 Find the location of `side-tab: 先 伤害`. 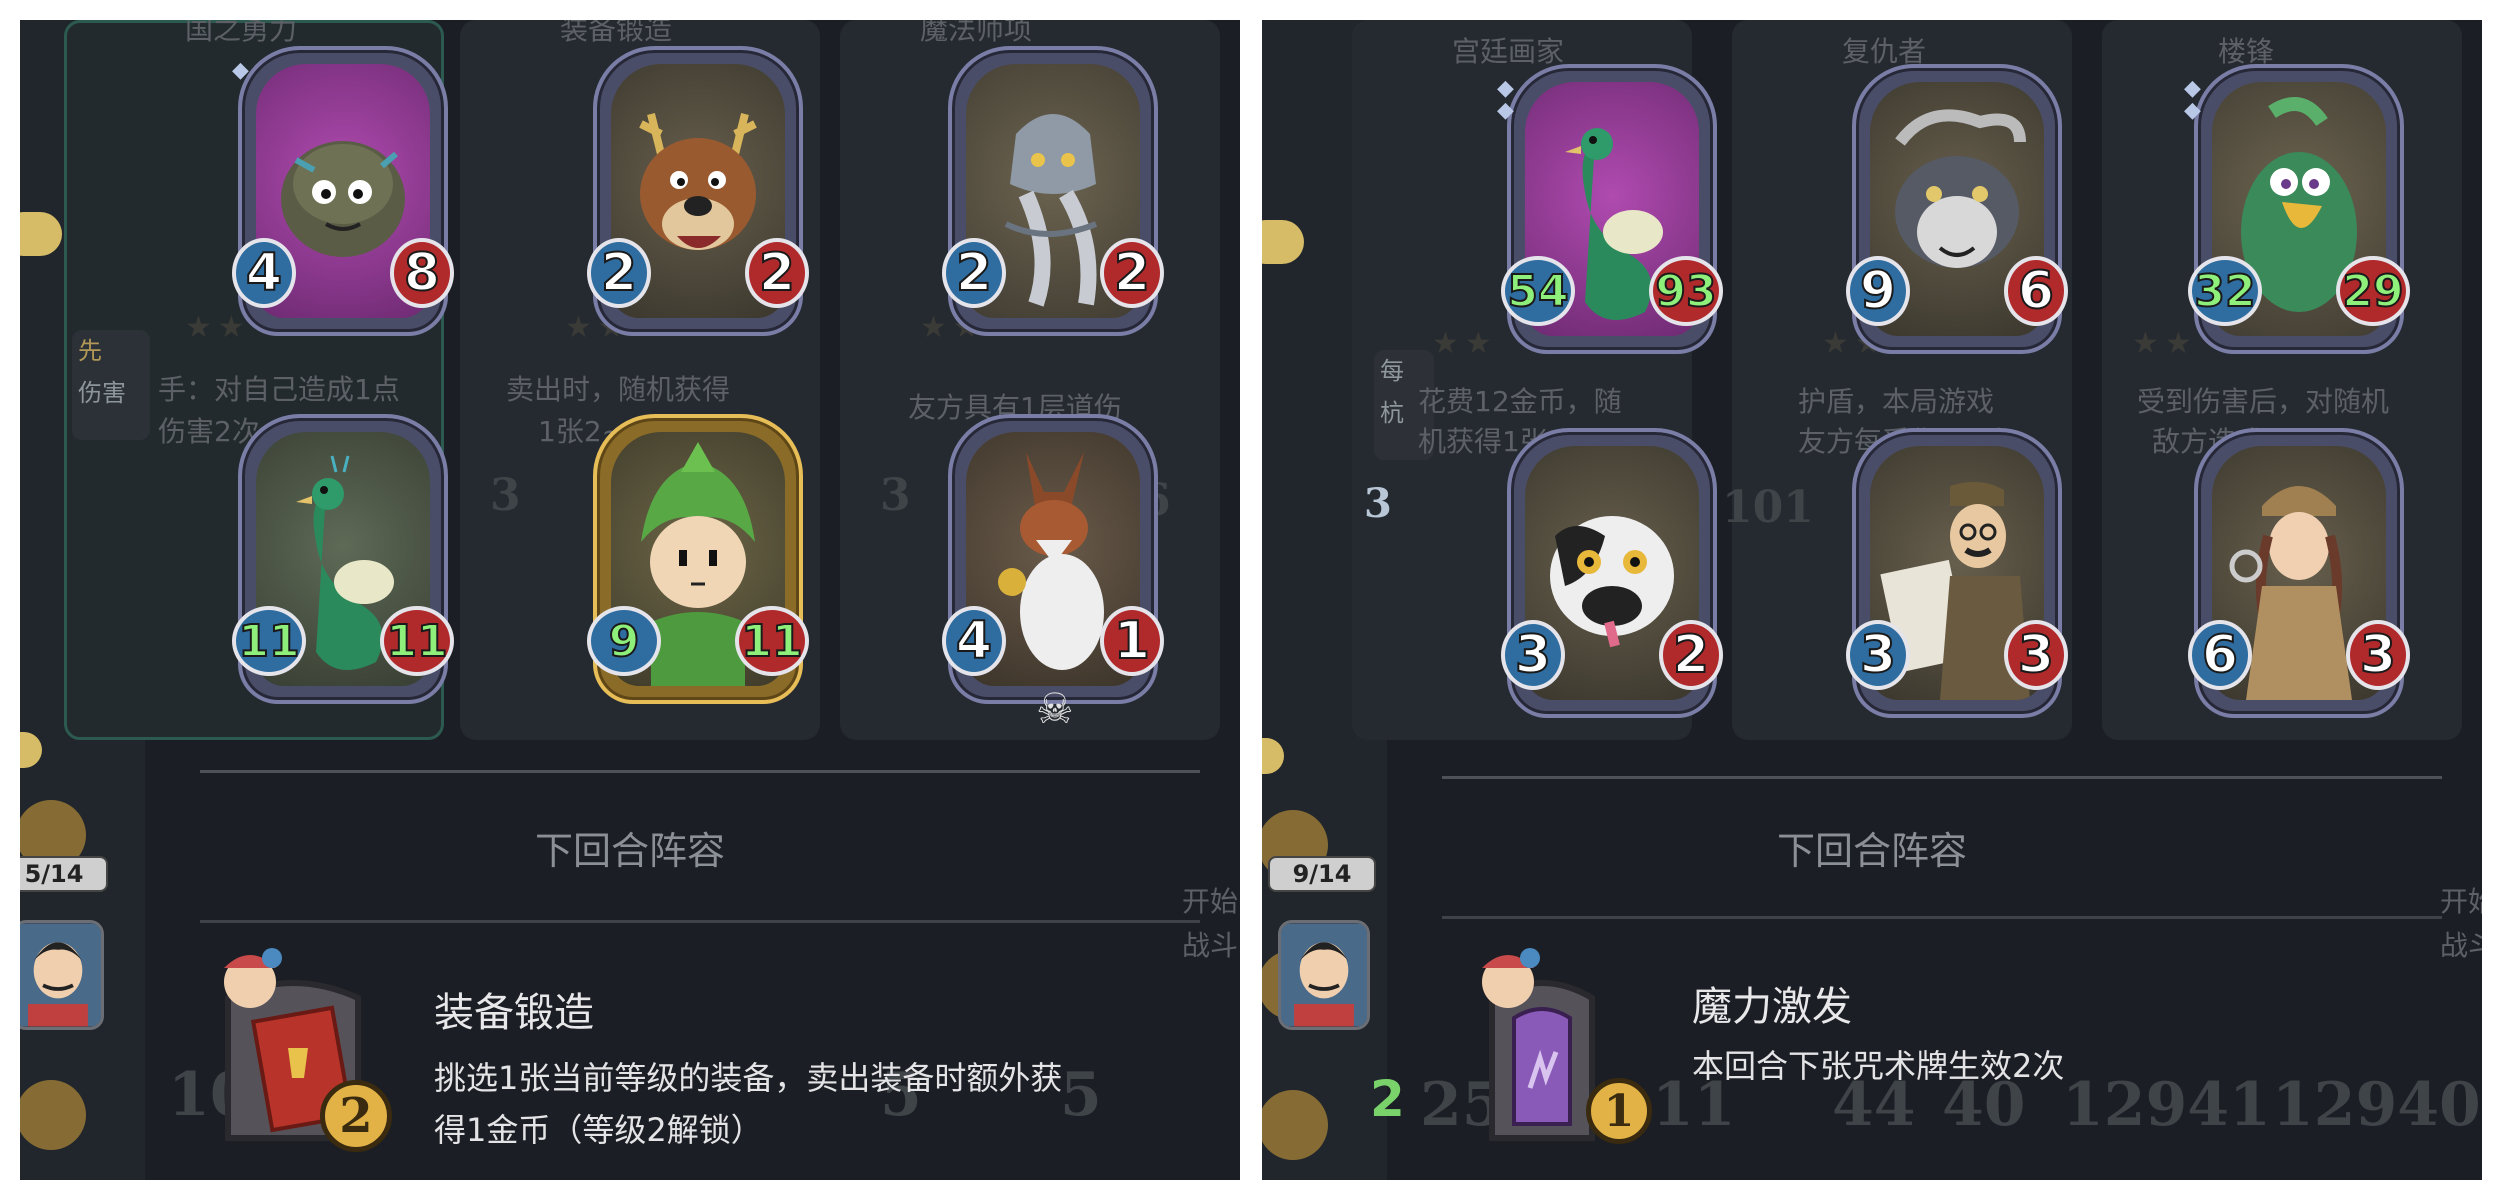

side-tab: 先 伤害 is located at coordinates (111, 385).